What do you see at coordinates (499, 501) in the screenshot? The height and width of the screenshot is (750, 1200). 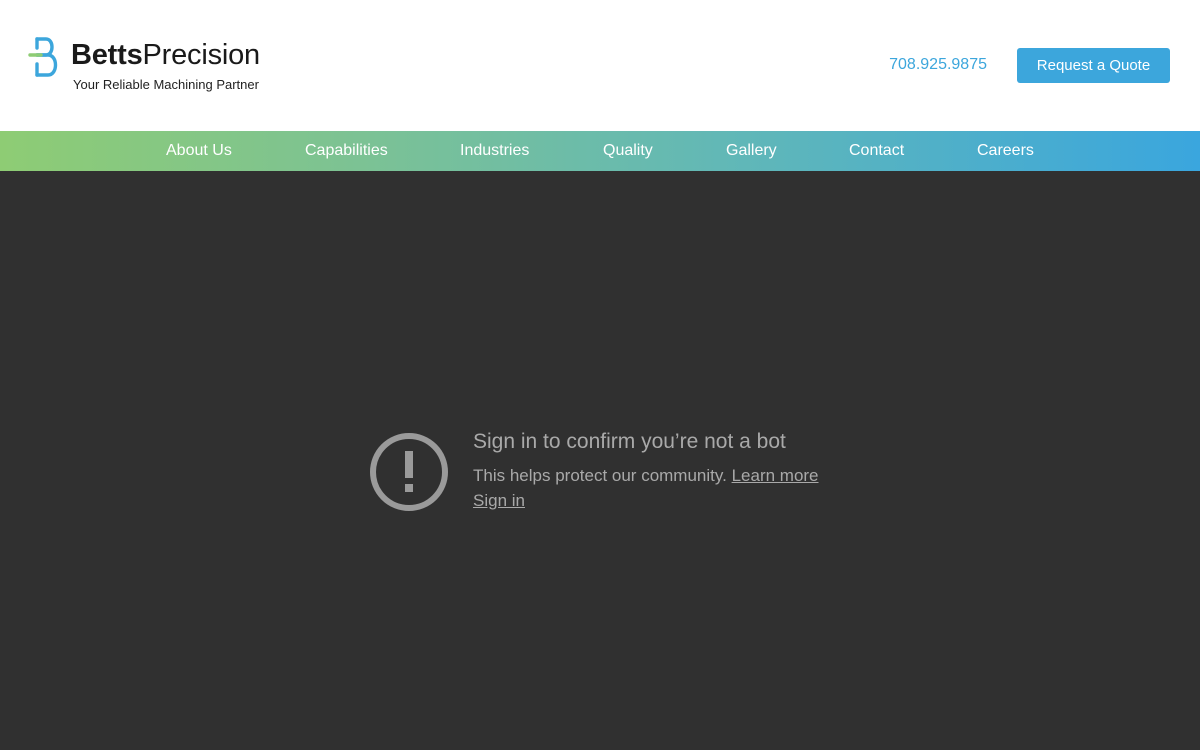 I see `sign-in-link: Sign in` at bounding box center [499, 501].